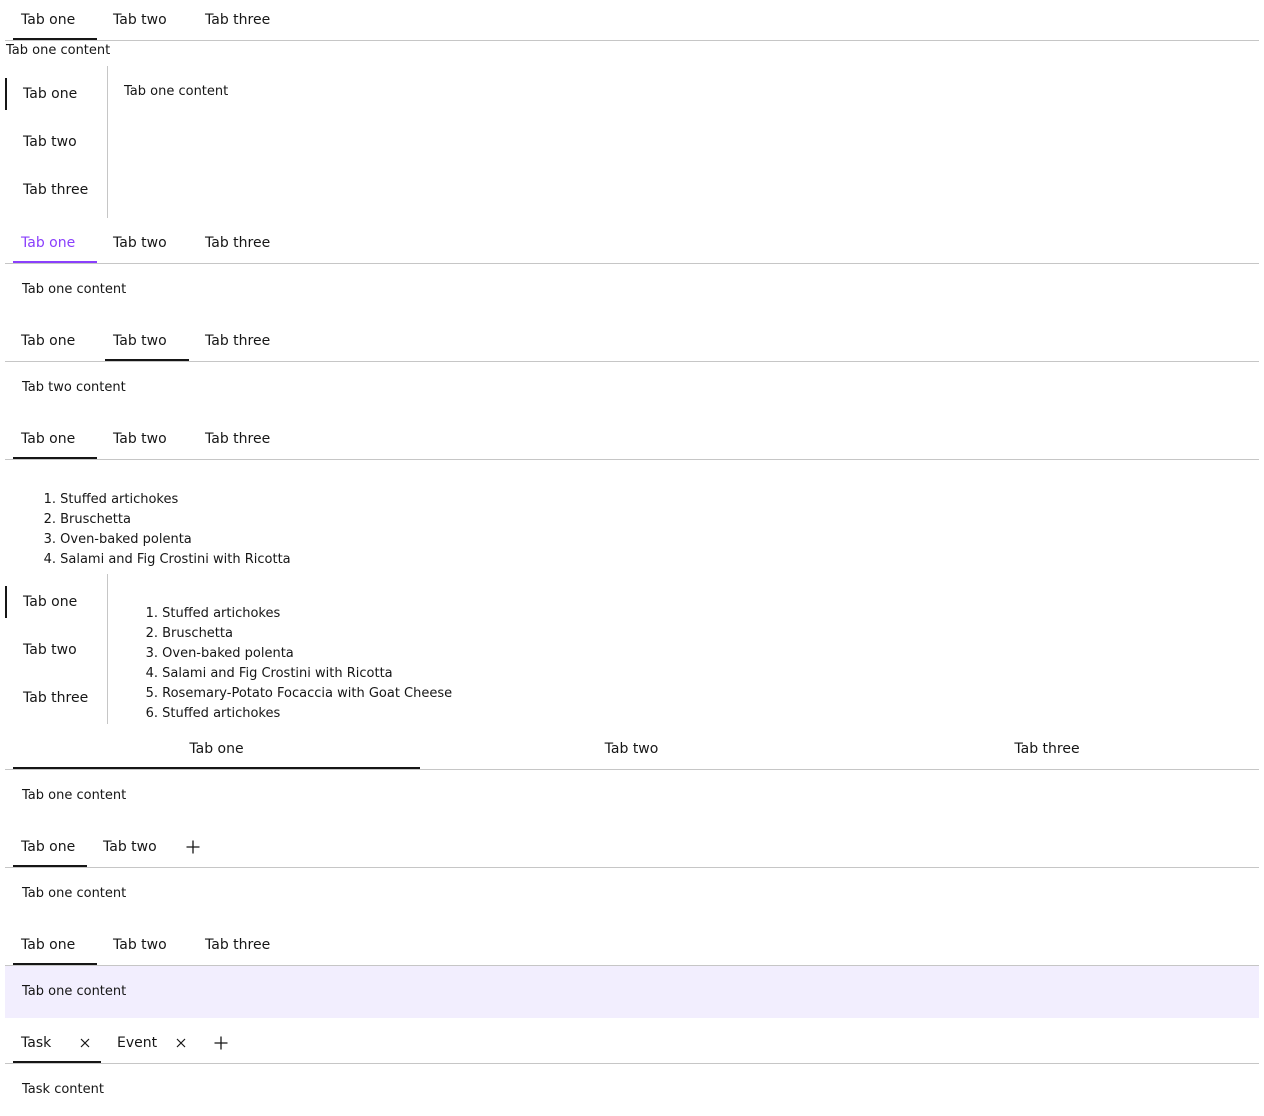  I want to click on tab-event: Event, so click(137, 1043).